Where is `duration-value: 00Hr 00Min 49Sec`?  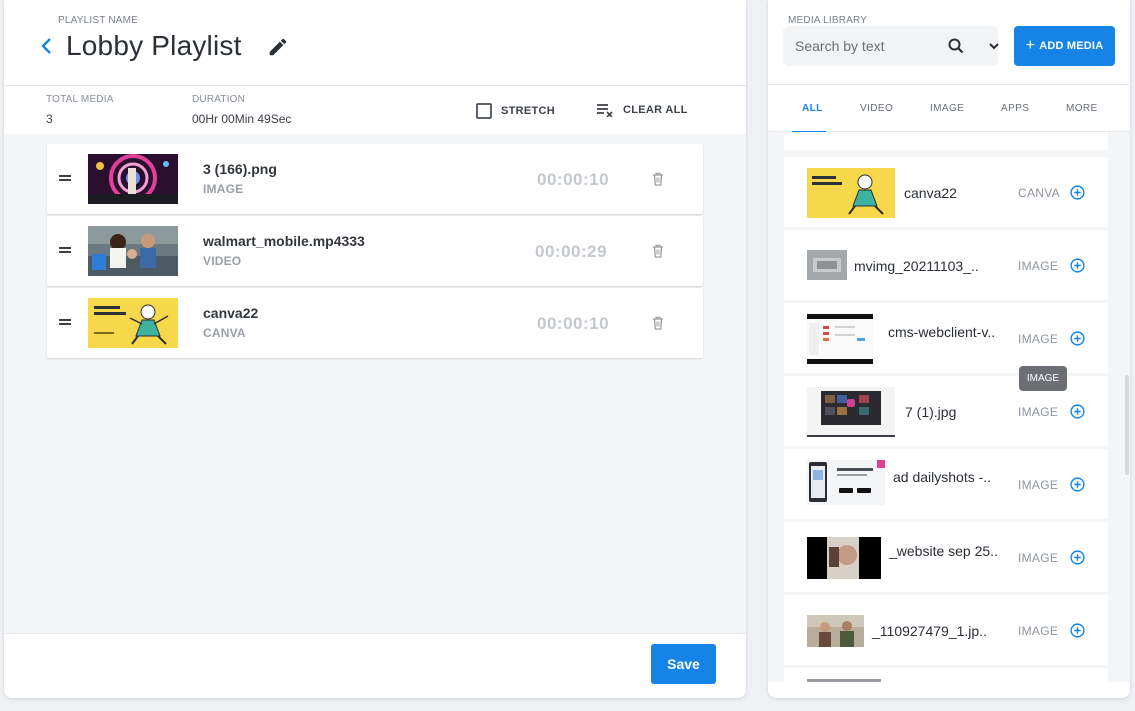
duration-value: 00Hr 00Min 49Sec is located at coordinates (242, 119).